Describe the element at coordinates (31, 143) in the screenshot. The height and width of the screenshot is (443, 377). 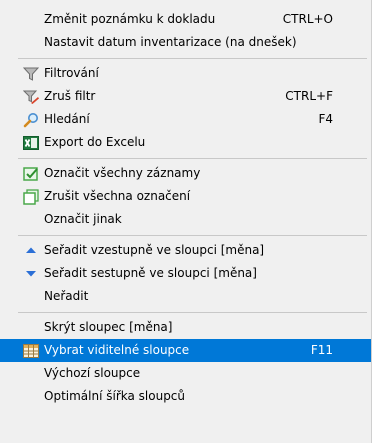
I see `excel-icon` at that location.